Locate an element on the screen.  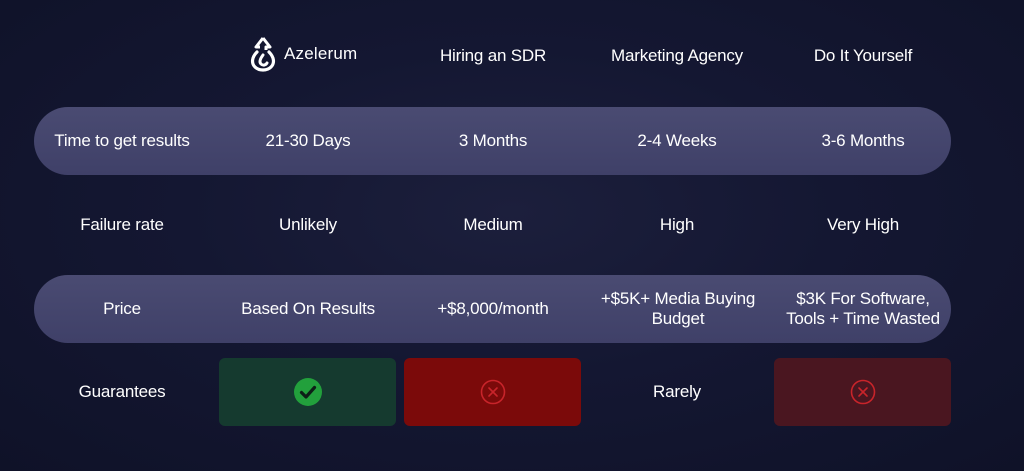
price-diy: $3K For Software, Tools + Time Wasted is located at coordinates (863, 309).